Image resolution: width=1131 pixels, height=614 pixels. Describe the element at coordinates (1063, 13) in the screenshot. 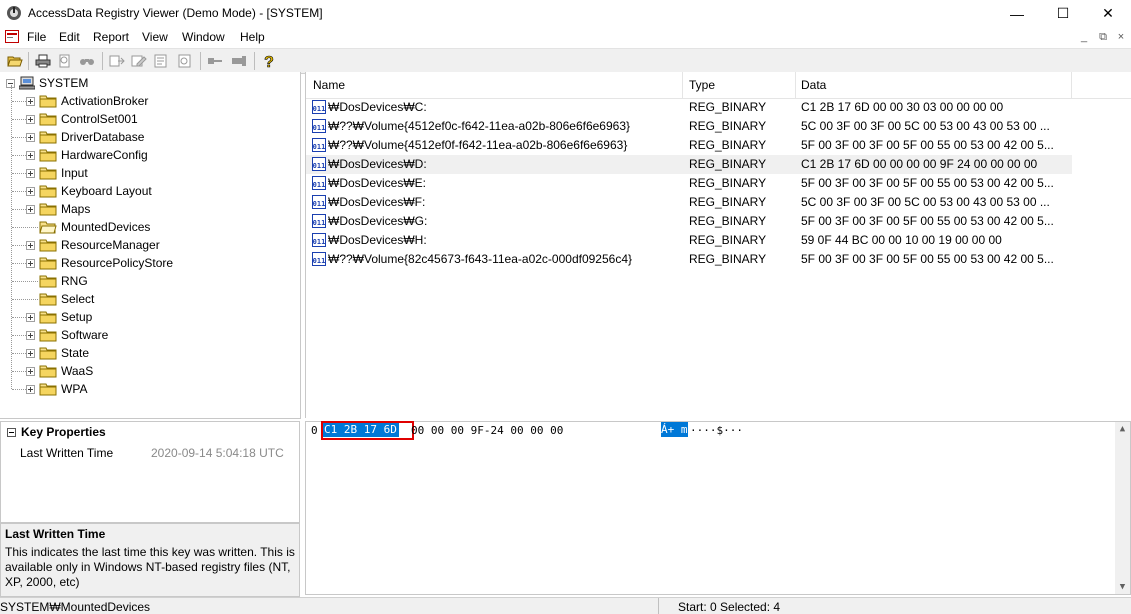

I see `maximize-button: ☐` at that location.